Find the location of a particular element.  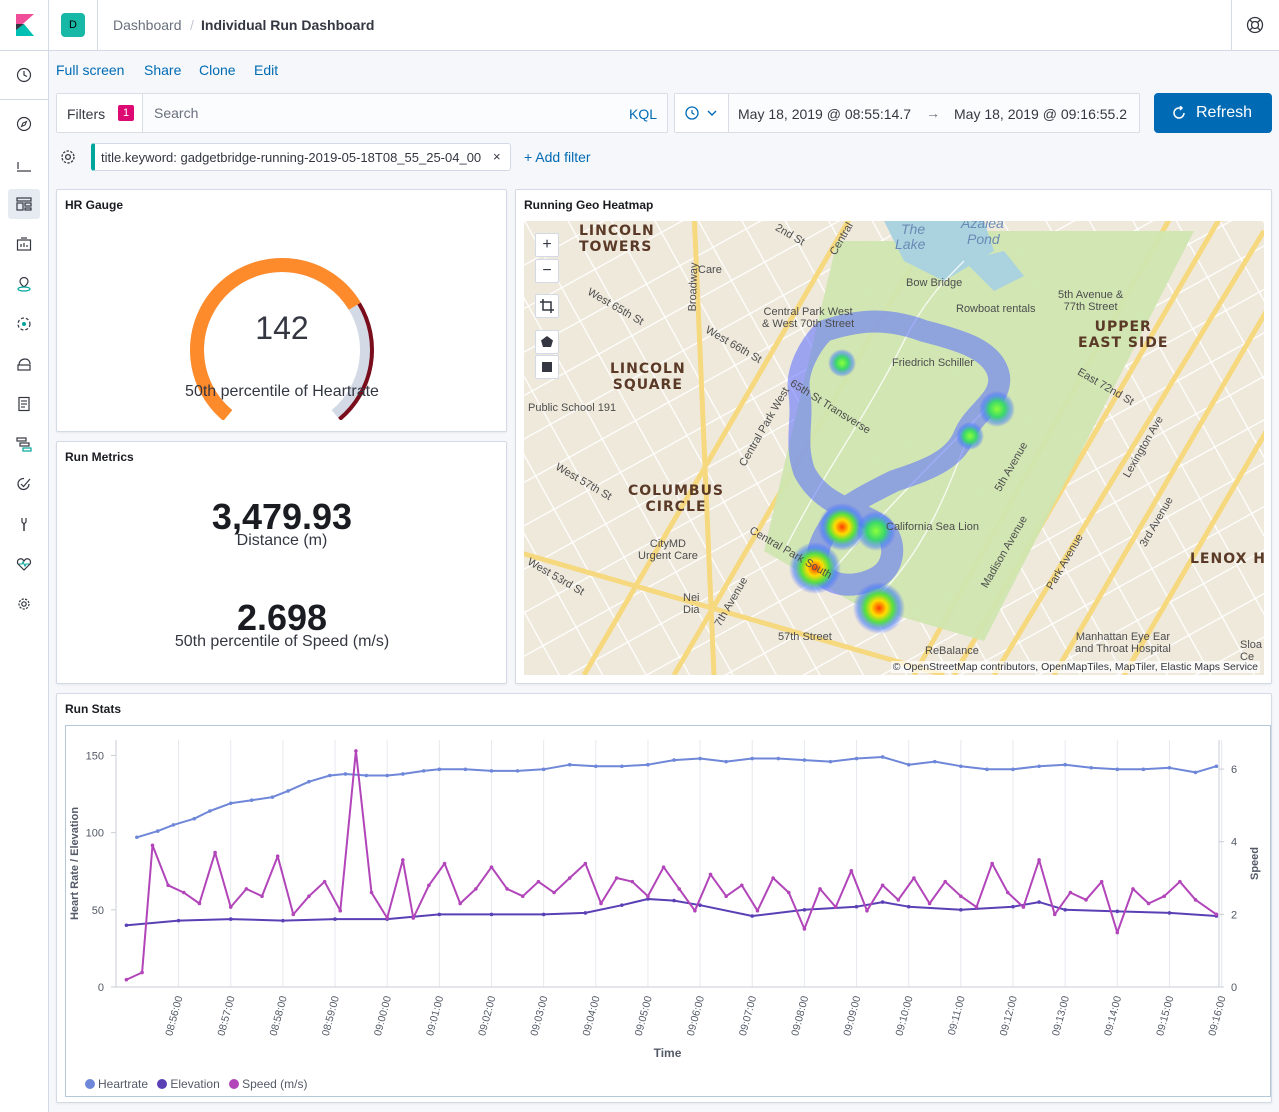

nav-management is located at coordinates (24, 604).